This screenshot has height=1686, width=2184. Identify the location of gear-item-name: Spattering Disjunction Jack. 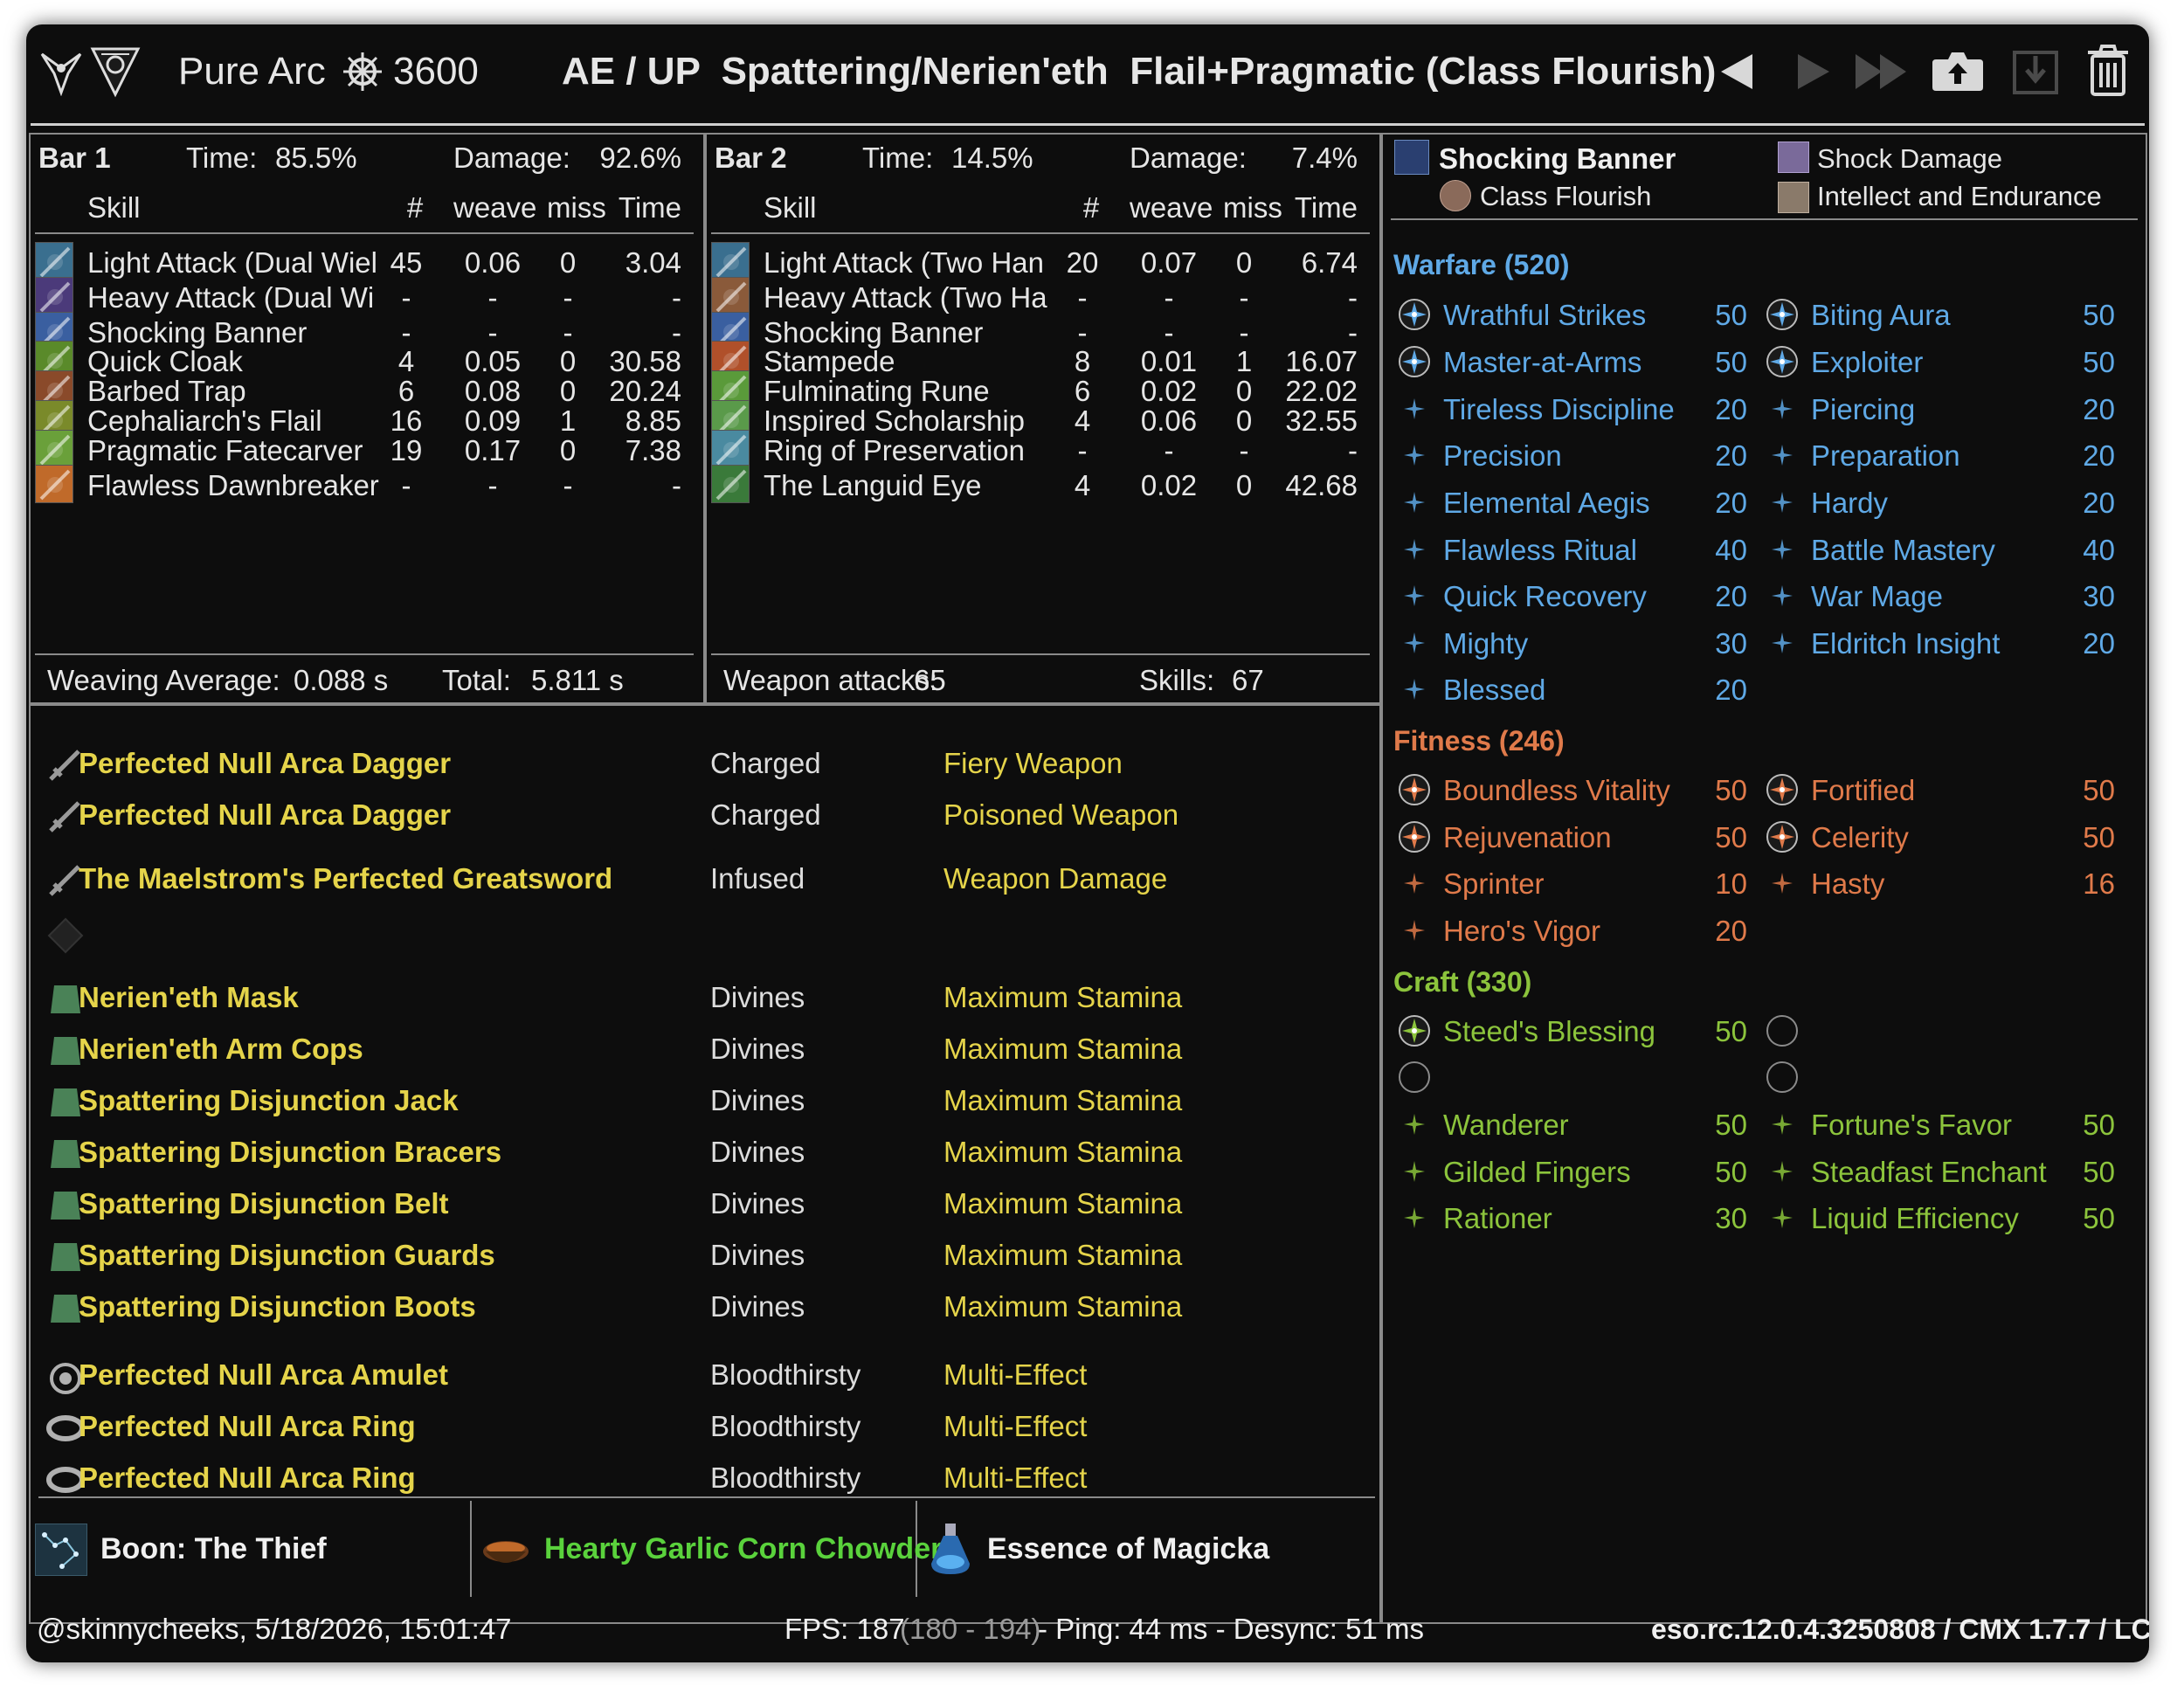
(269, 1100).